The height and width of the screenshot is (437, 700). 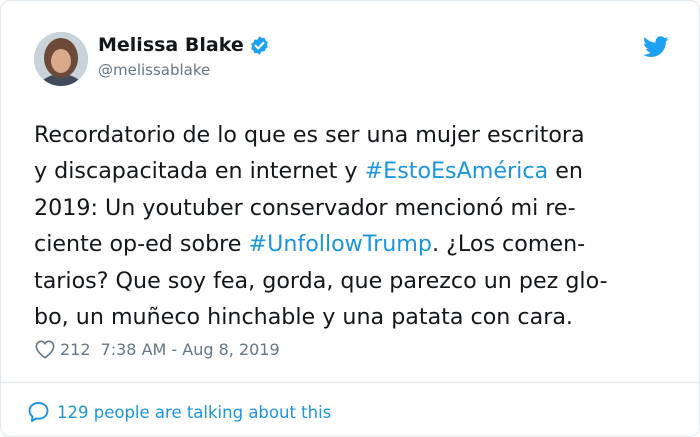 I want to click on avatar, so click(x=61, y=59).